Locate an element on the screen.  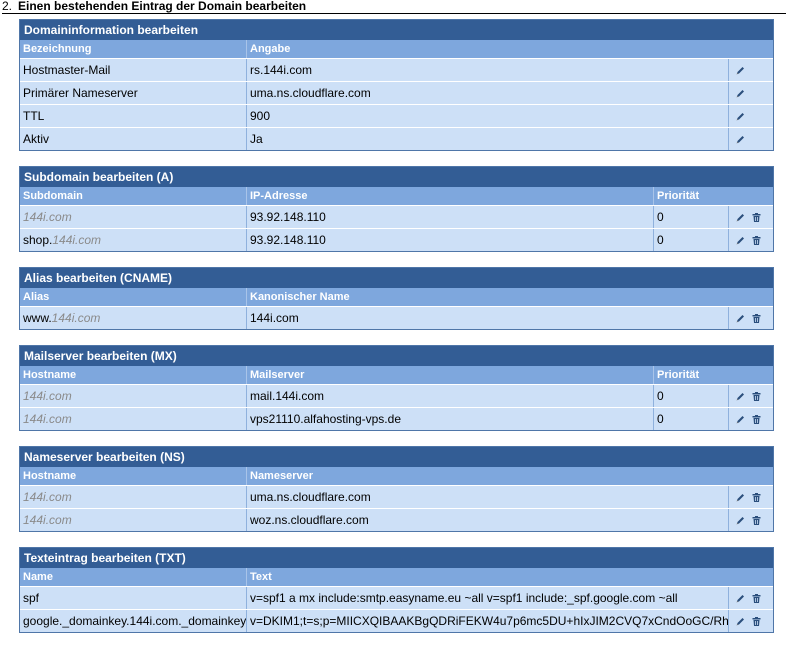
alias-column-header: Alias Kanonischer Name is located at coordinates (396, 297).